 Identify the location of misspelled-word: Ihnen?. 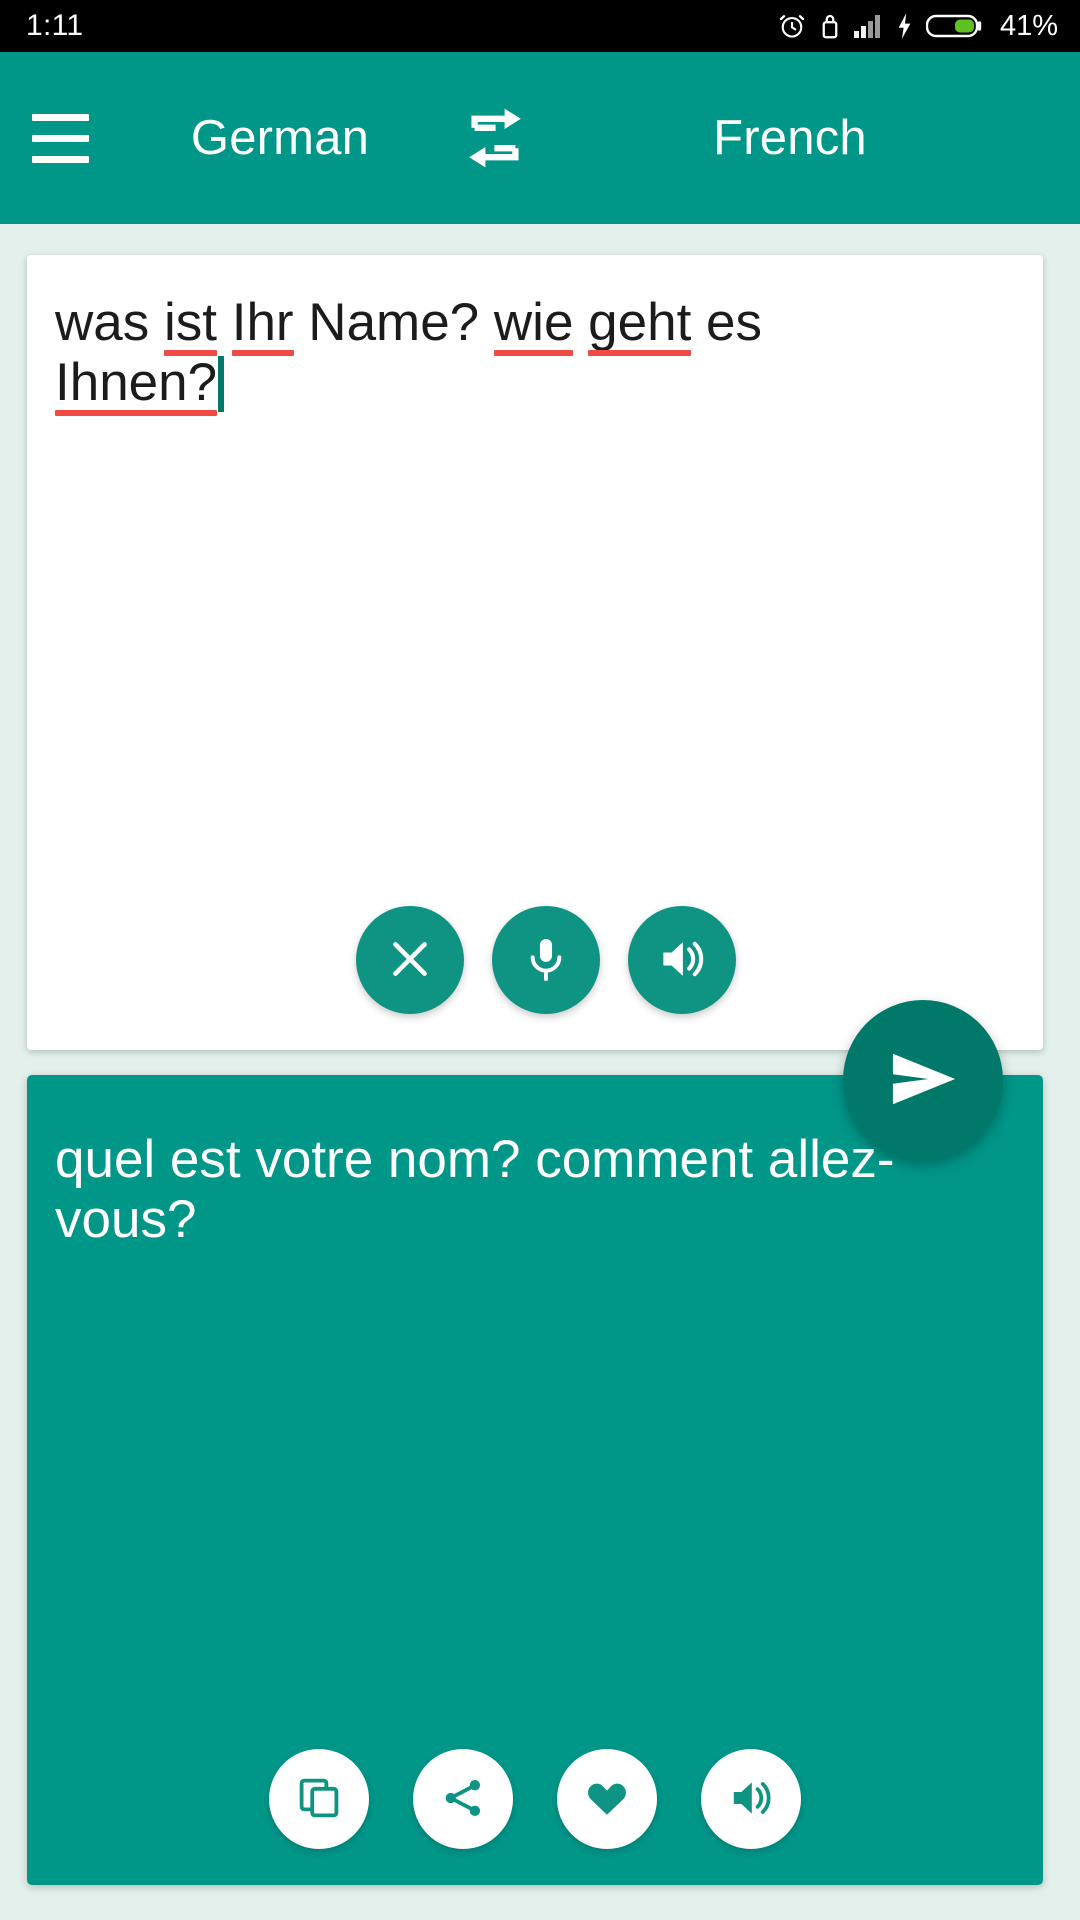
(136, 382).